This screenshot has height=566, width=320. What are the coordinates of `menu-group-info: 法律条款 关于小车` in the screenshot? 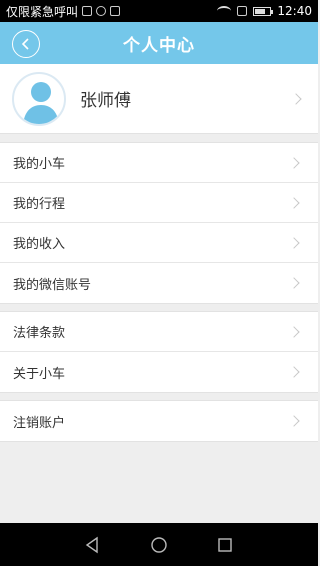 It's located at (159, 352).